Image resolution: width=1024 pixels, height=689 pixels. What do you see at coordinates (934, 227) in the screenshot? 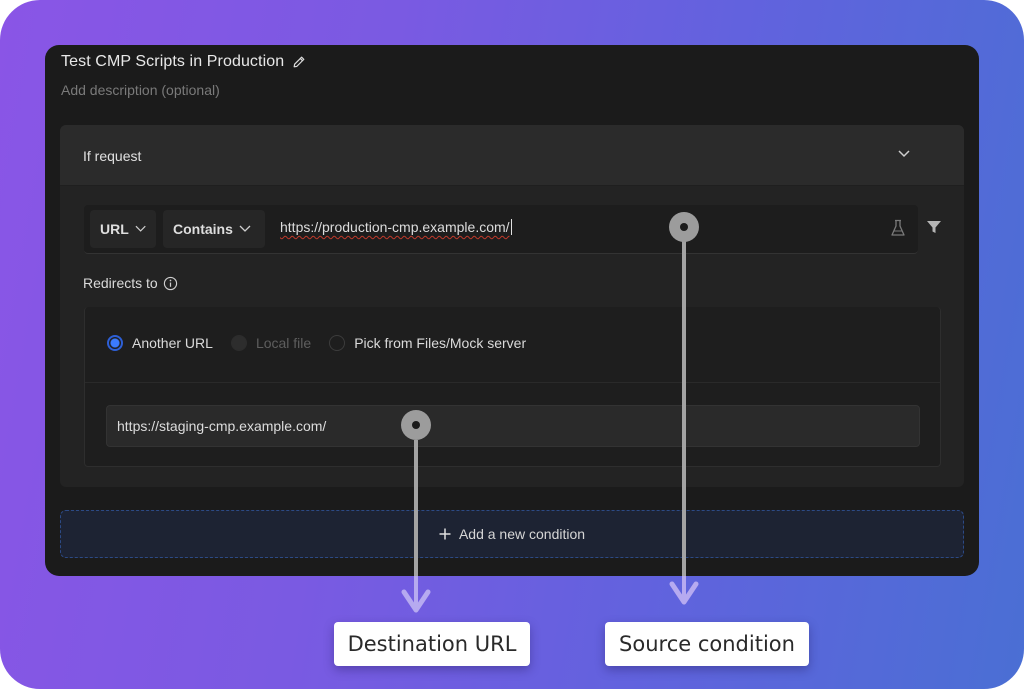
I see `filter-icon` at bounding box center [934, 227].